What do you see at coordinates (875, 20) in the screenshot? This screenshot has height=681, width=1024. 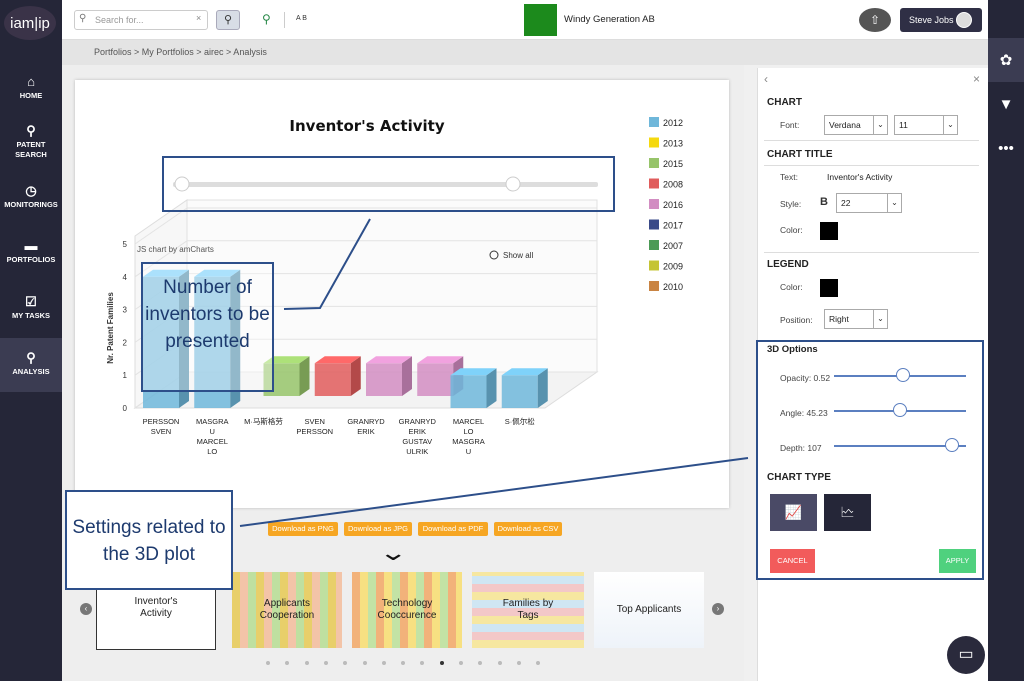 I see `upload-cloud-icon: ⇧` at bounding box center [875, 20].